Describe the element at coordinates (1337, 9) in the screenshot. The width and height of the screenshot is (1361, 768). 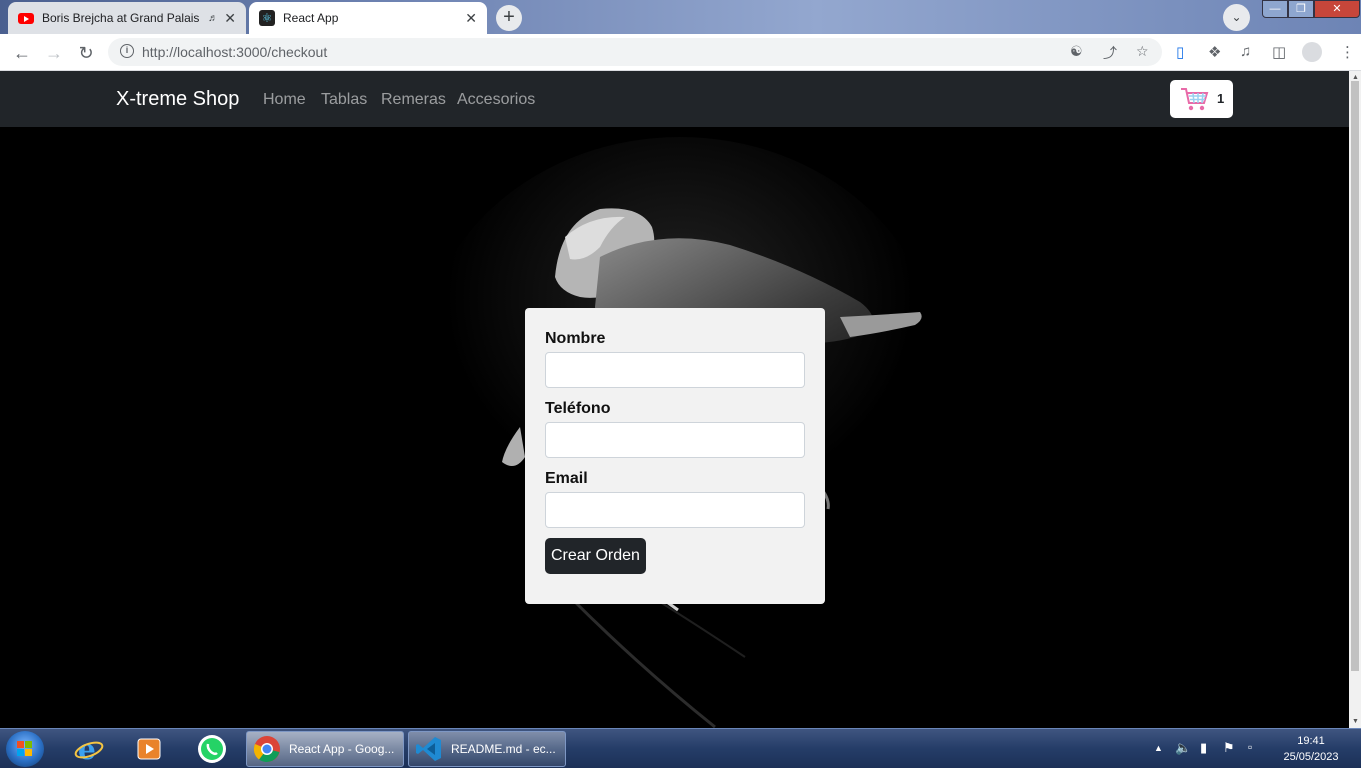
I see `window-close-button: ✕` at that location.